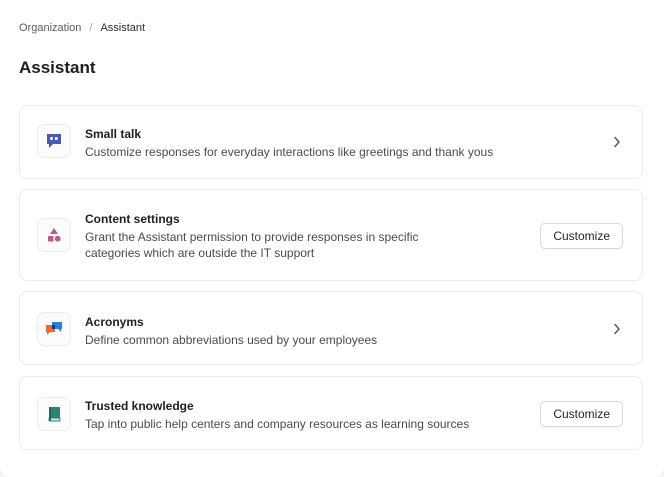 This screenshot has width=664, height=477. Describe the element at coordinates (113, 134) in the screenshot. I see `card-title: Small talk` at that location.